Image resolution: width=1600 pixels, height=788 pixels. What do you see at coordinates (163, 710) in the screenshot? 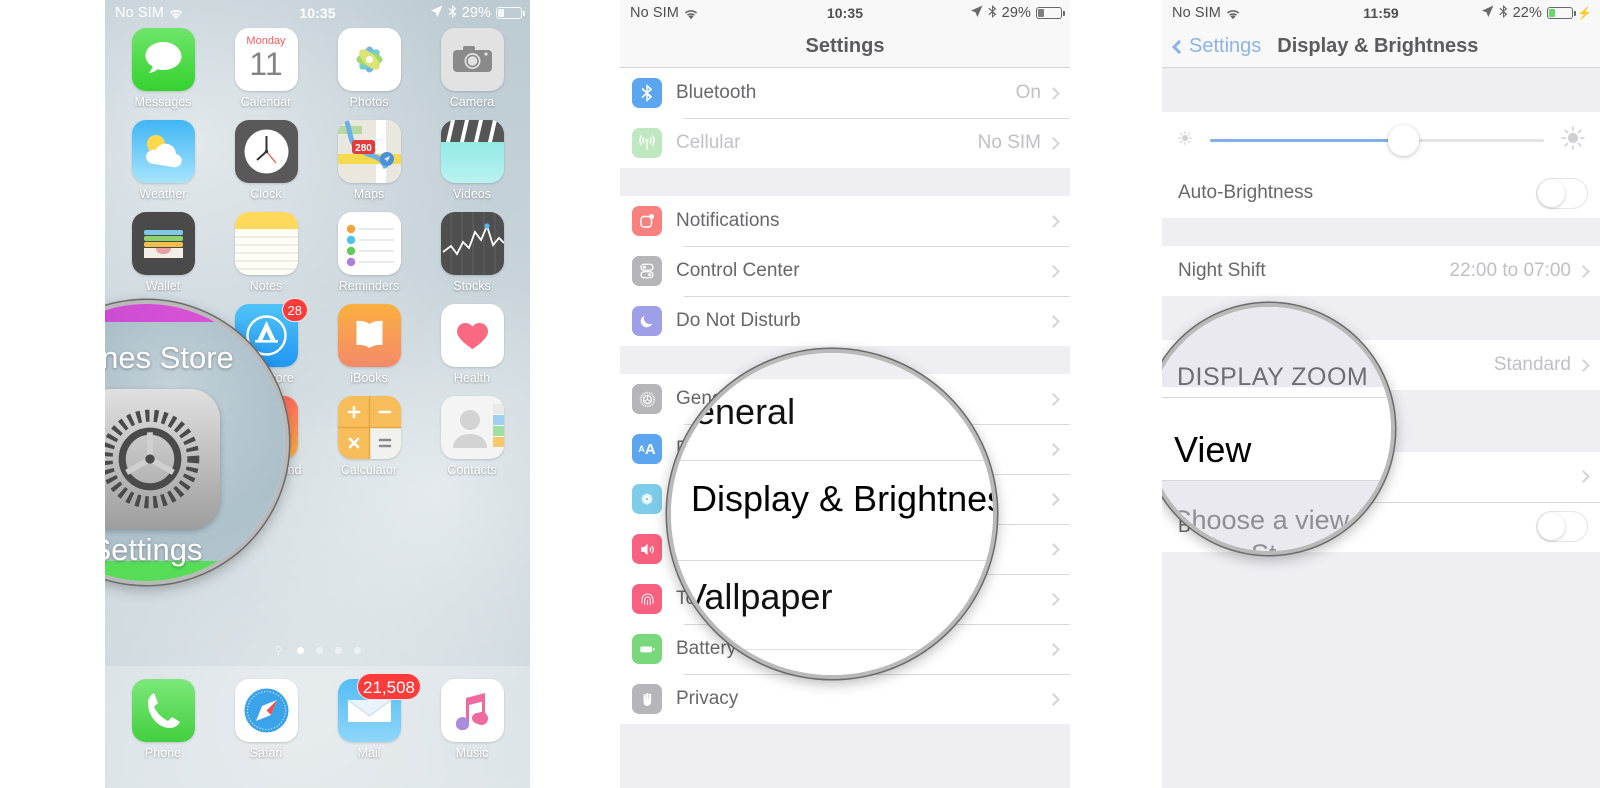
I see `phone-icon` at bounding box center [163, 710].